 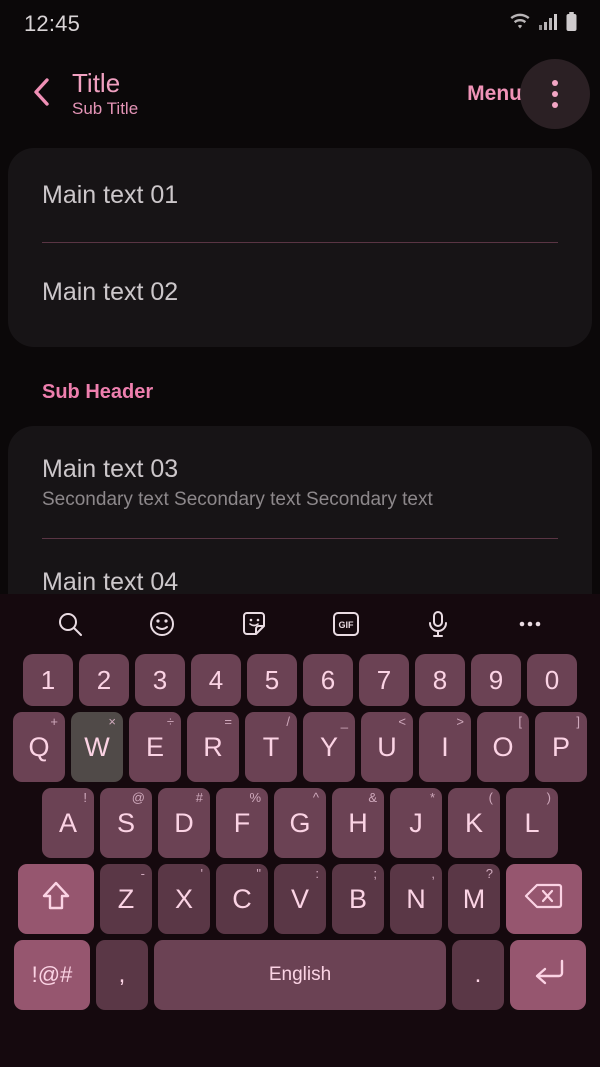 I want to click on key-i: > I, so click(x=445, y=747).